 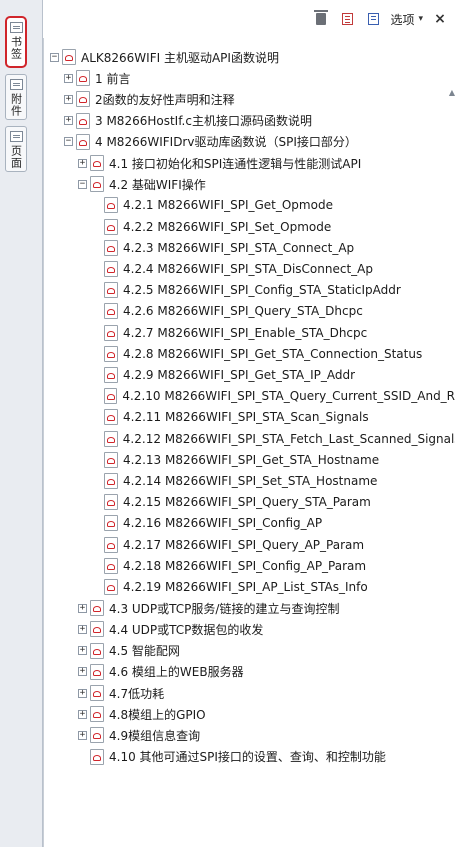 What do you see at coordinates (266, 651) in the screenshot?
I see `bookmark-row: +4.5 智能配网` at bounding box center [266, 651].